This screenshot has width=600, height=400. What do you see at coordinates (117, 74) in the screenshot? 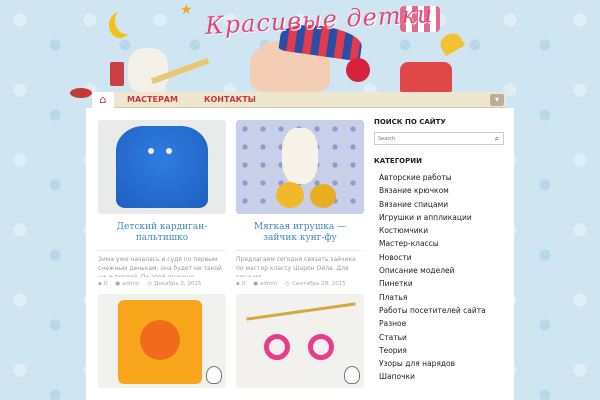
I see `thread-spool-decoration` at bounding box center [117, 74].